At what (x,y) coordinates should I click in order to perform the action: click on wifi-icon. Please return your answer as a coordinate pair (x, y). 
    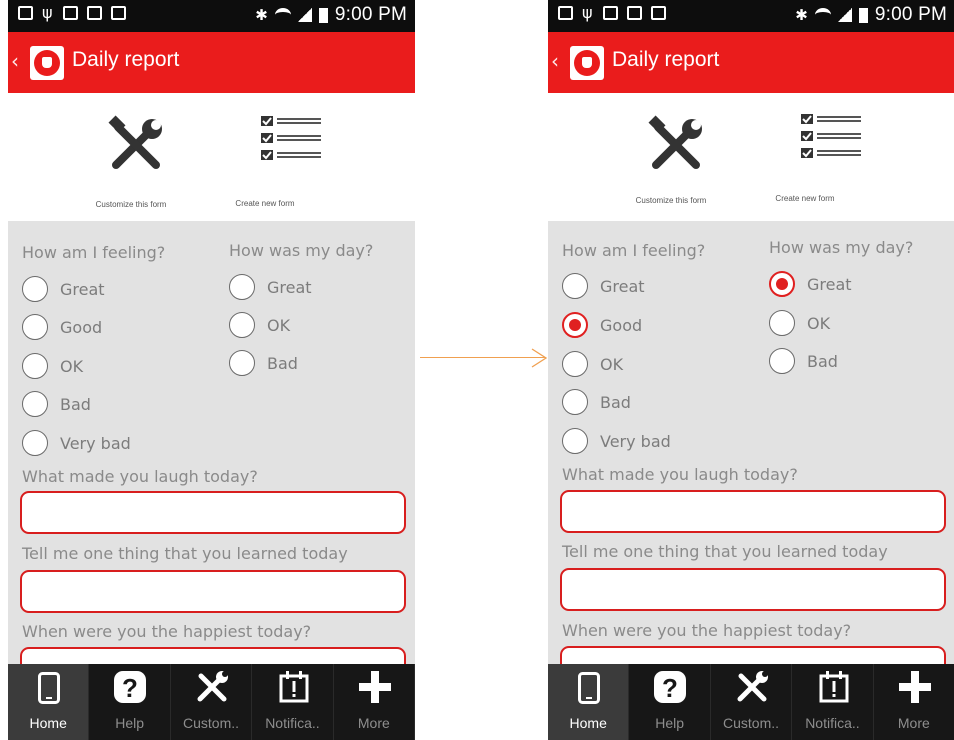
    Looking at the image, I should click on (822, 15).